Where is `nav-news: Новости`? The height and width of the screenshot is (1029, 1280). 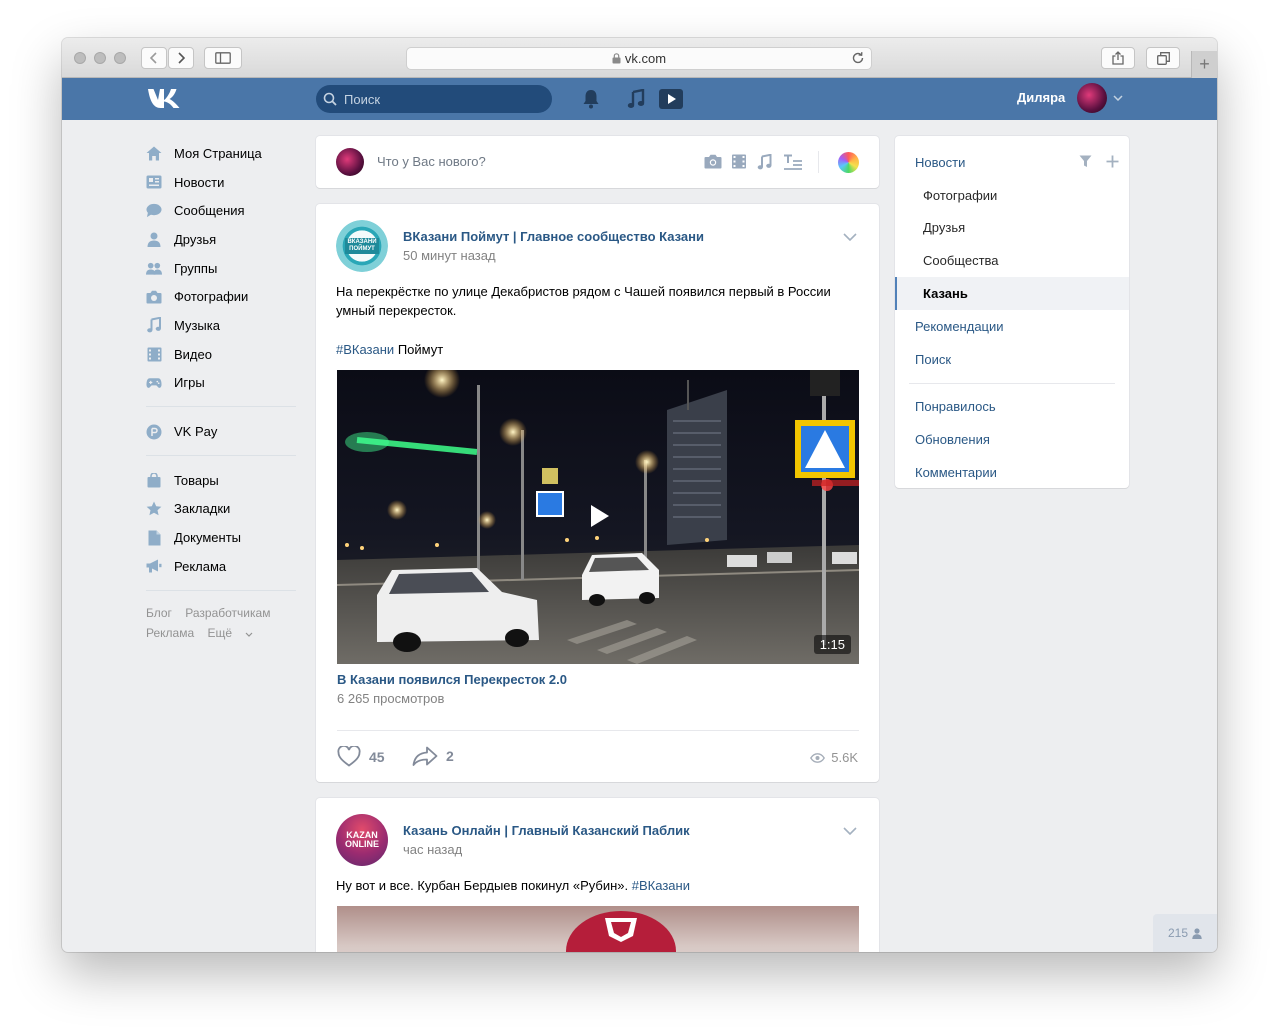
nav-news: Новости is located at coordinates (226, 182).